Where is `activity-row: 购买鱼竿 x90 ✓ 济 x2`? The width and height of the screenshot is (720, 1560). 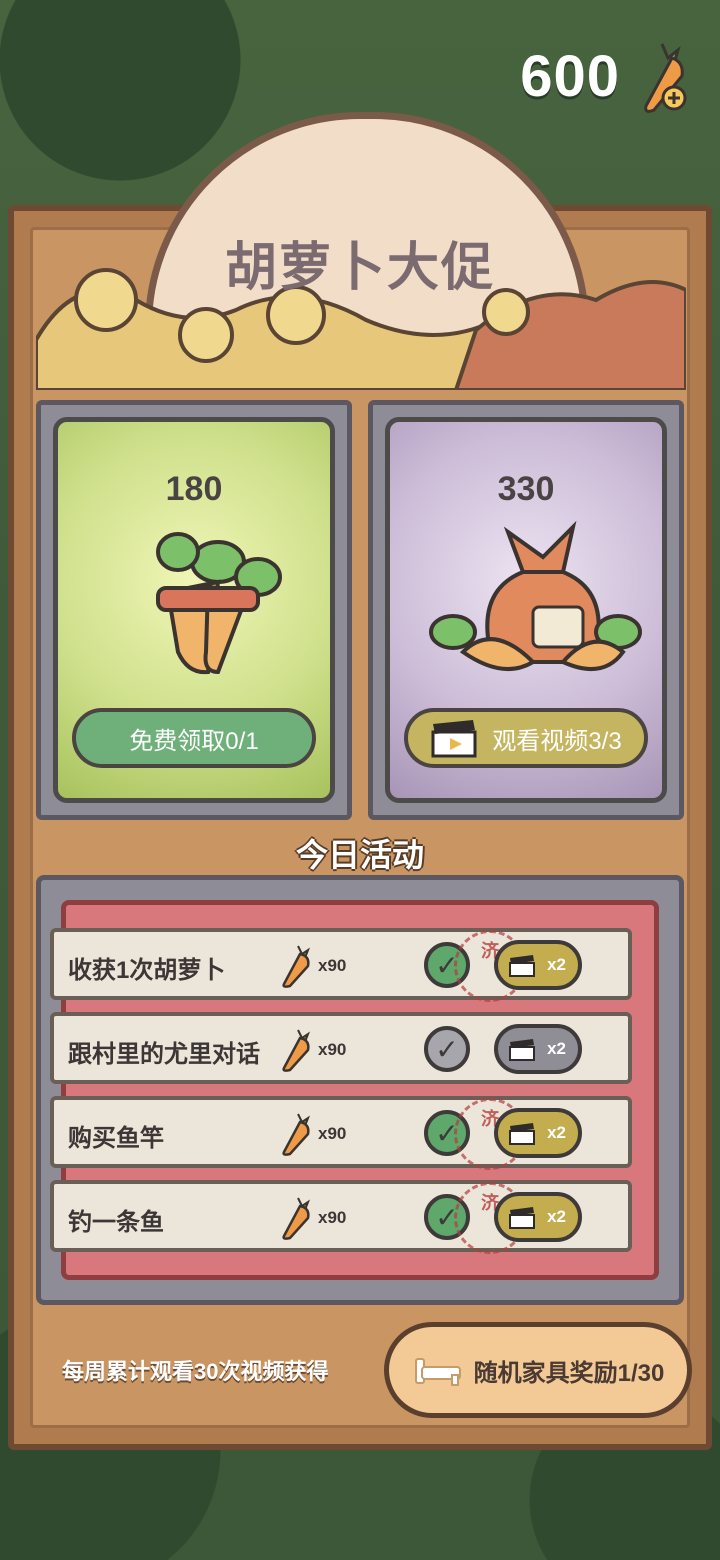 activity-row: 购买鱼竿 x90 ✓ 济 x2 is located at coordinates (341, 1133).